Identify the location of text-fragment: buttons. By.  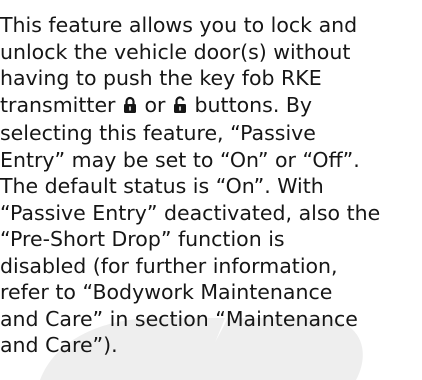
(250, 104).